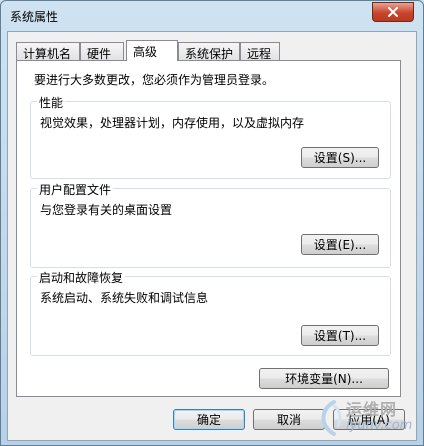 This screenshot has height=446, width=424. I want to click on cancel-button: 取消, so click(289, 419).